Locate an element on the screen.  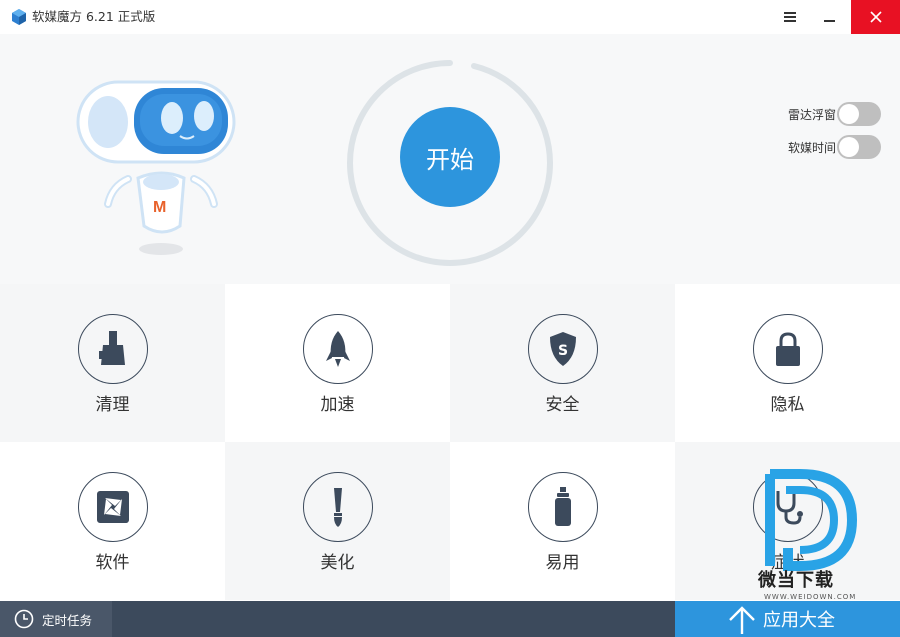
tile-privacy: 隐私 is located at coordinates (787, 363).